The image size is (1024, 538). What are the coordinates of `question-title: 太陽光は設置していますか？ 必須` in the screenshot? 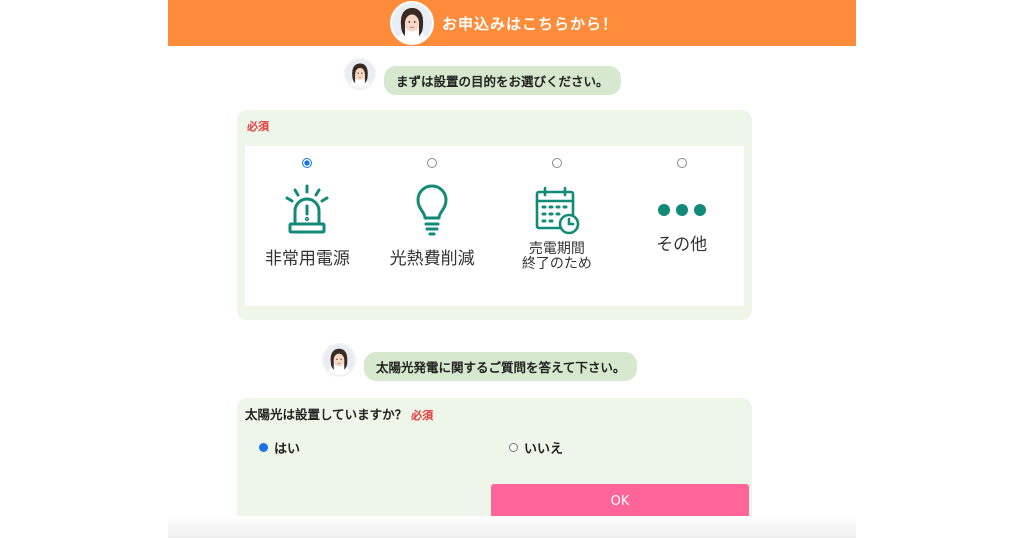 It's located at (339, 413).